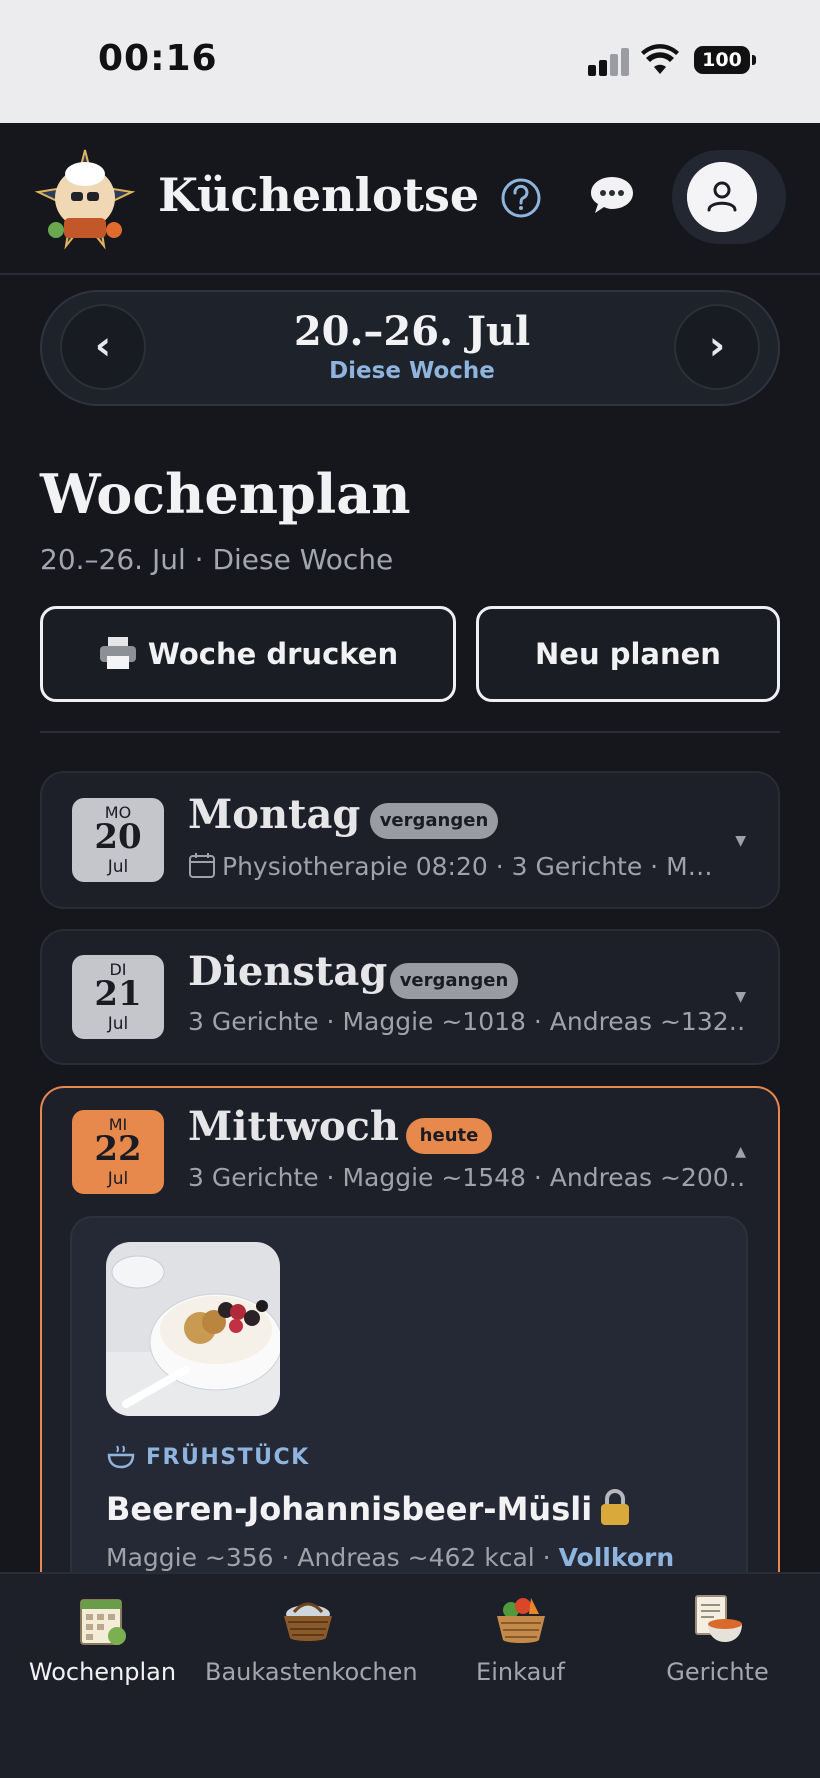  Describe the element at coordinates (521, 198) in the screenshot. I see `help-icon` at that location.